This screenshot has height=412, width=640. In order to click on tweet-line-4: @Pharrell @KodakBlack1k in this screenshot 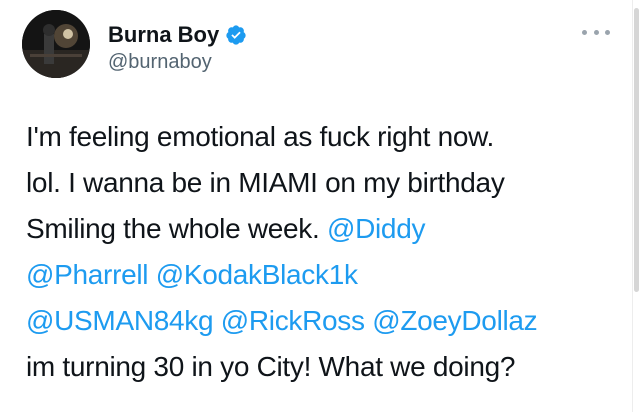, I will do `click(326, 275)`.